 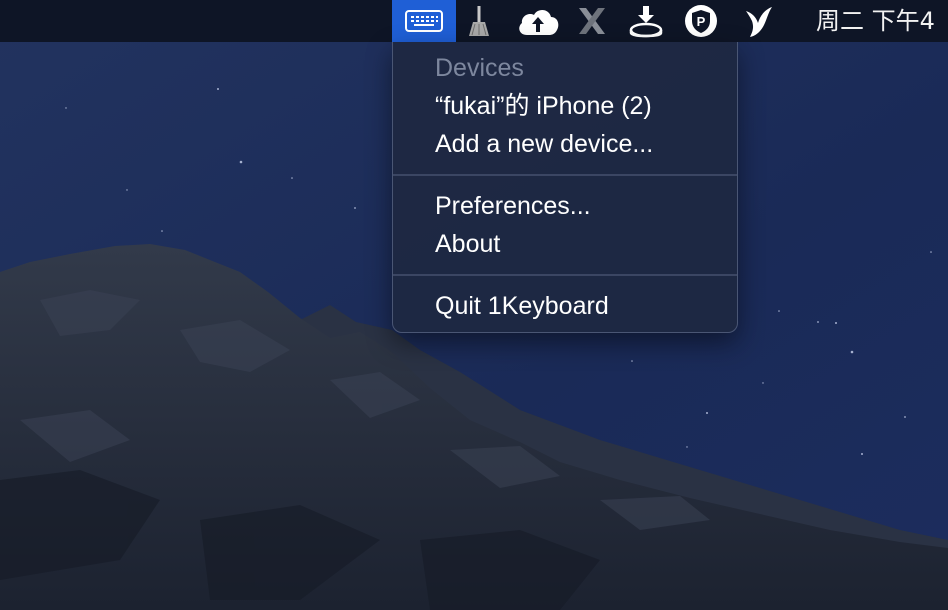 What do you see at coordinates (538, 21) in the screenshot?
I see `cloud-sync-icon` at bounding box center [538, 21].